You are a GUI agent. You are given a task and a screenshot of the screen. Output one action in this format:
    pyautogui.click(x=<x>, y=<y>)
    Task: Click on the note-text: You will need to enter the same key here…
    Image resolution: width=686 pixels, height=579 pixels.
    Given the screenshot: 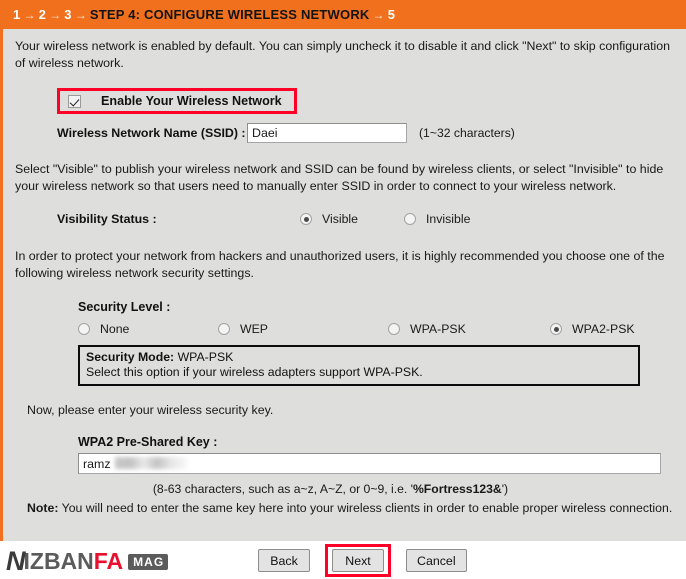 What is the action you would take?
    pyautogui.click(x=365, y=508)
    